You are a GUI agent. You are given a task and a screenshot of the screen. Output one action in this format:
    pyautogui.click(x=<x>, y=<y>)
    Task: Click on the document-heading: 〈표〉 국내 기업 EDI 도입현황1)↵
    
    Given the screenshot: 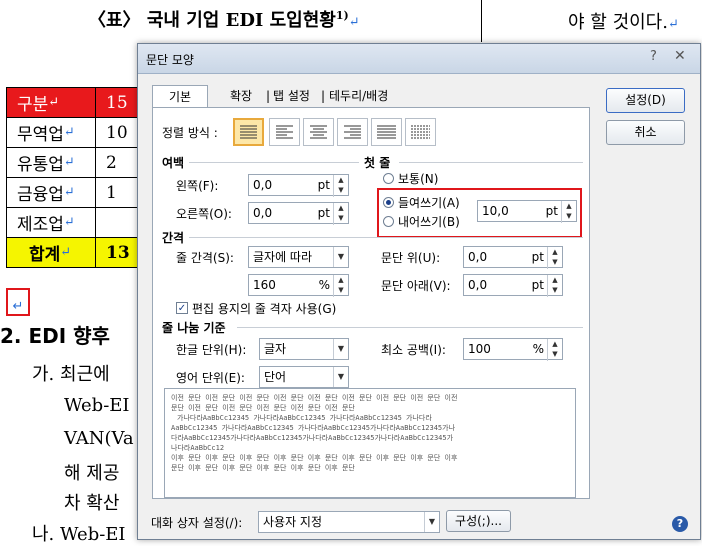 What is the action you would take?
    pyautogui.click(x=224, y=20)
    